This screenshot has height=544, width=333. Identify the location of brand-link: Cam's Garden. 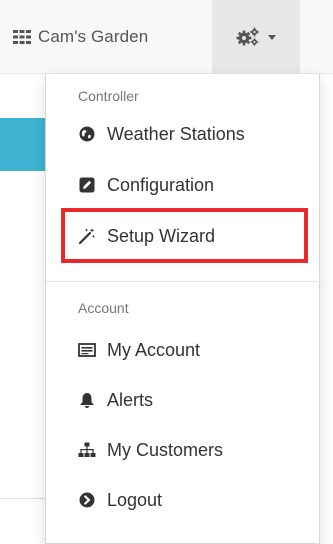
(80, 37).